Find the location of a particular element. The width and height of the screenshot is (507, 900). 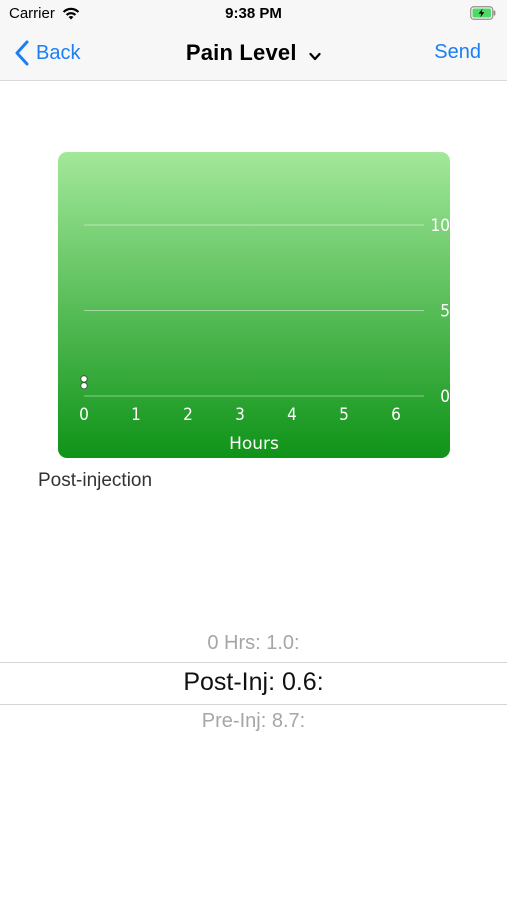

x-tick-label: 0 is located at coordinates (84, 415).